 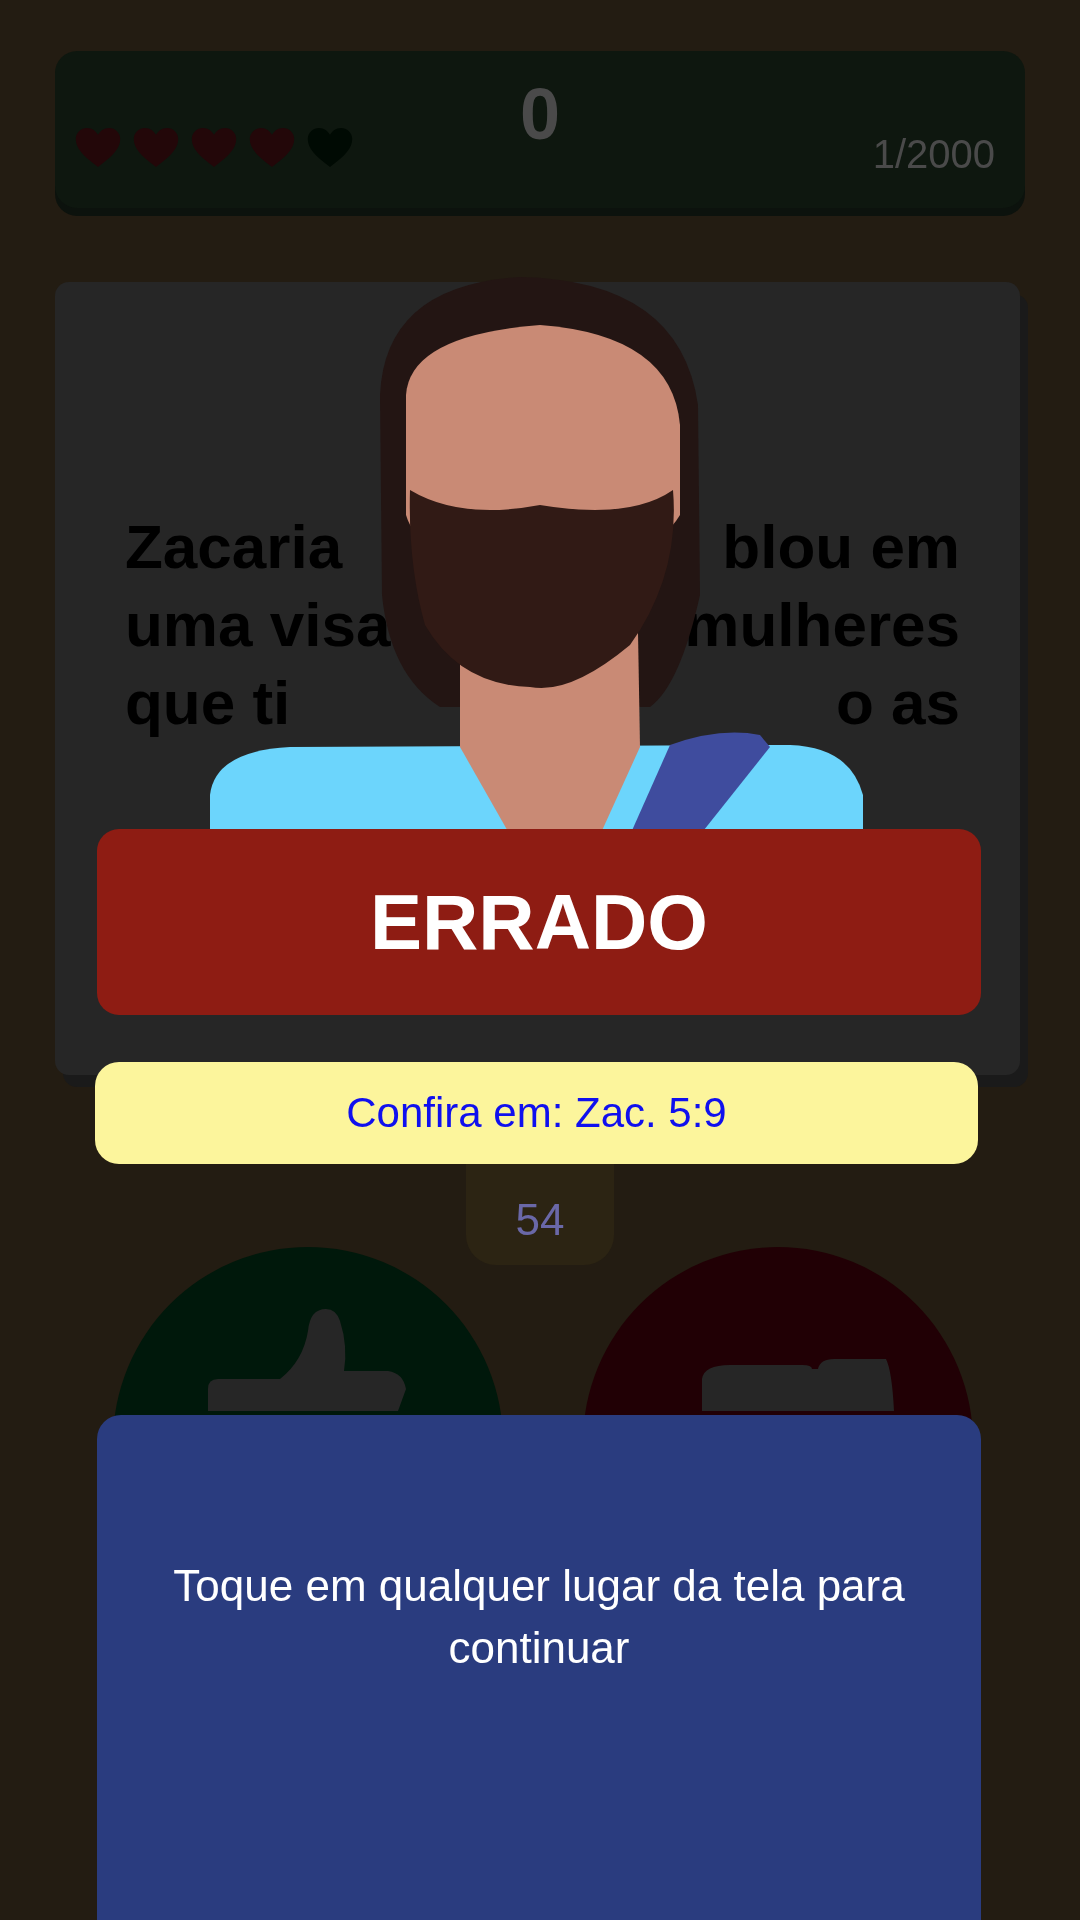 I want to click on continue-hint: Toque em qualquer lugar da tela para continuar, so click(x=539, y=1617).